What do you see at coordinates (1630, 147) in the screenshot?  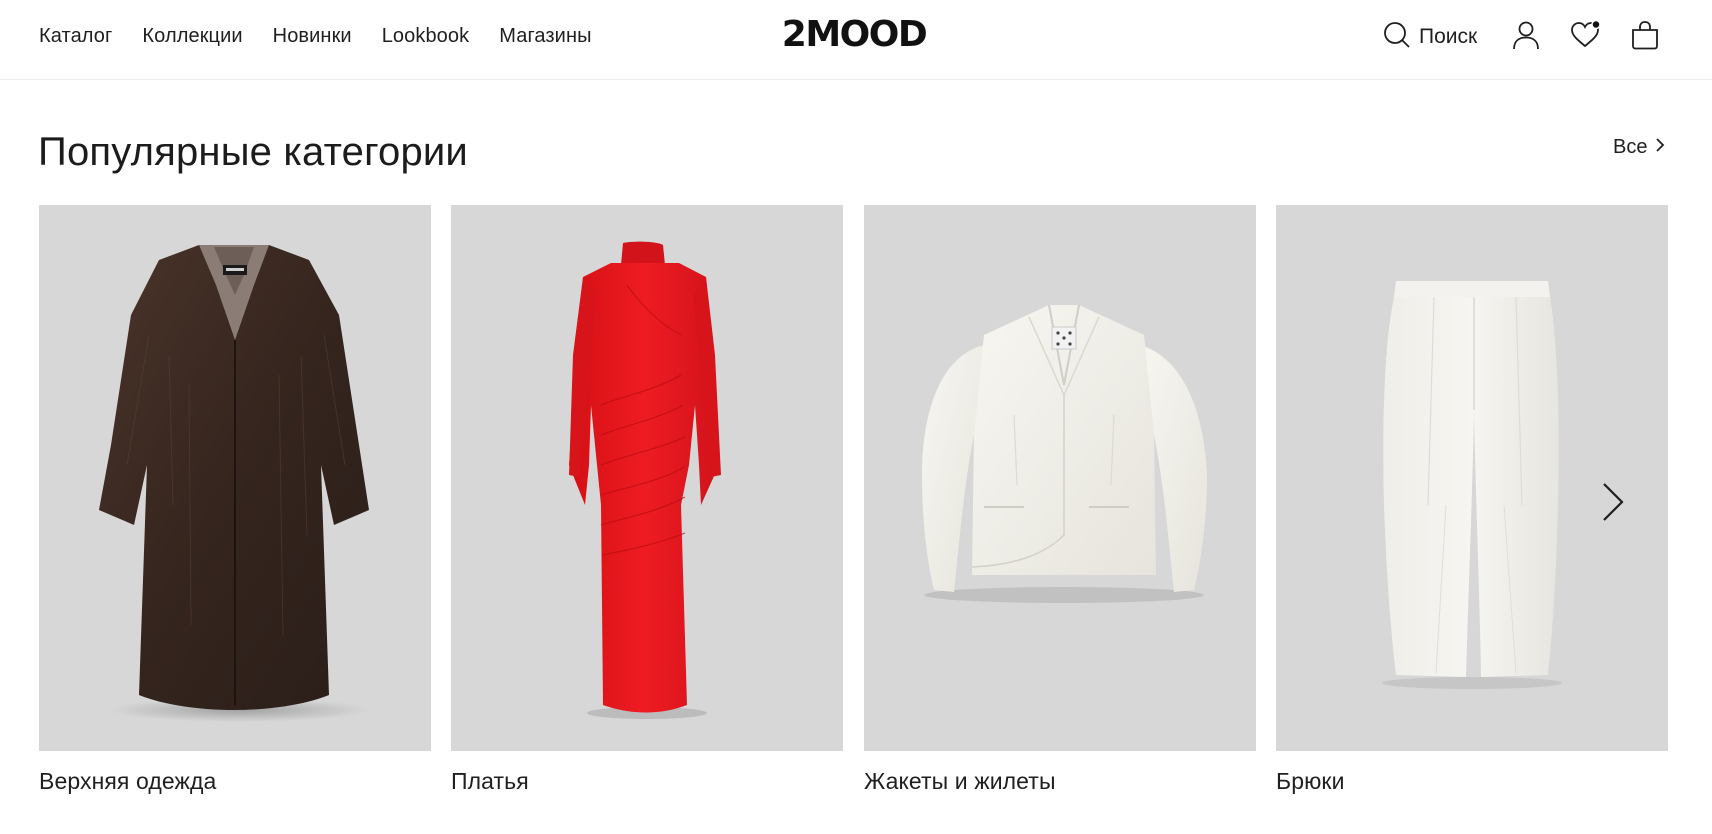 I see `view-all-label: Все` at bounding box center [1630, 147].